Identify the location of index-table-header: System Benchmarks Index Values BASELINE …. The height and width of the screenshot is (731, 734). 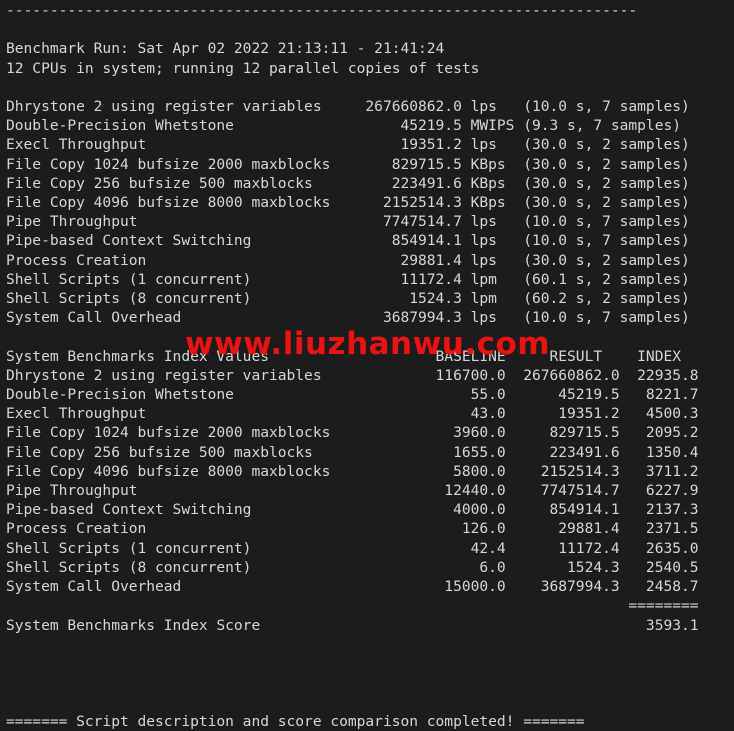
(343, 356).